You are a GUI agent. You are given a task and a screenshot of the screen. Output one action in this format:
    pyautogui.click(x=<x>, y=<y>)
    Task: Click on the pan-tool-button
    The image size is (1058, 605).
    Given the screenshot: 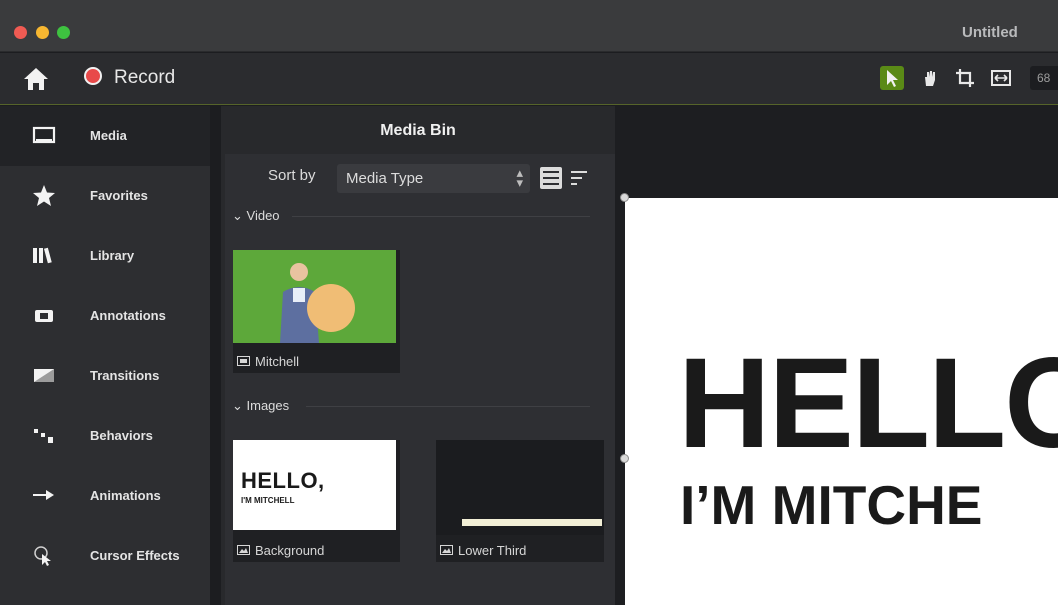 What is the action you would take?
    pyautogui.click(x=930, y=78)
    